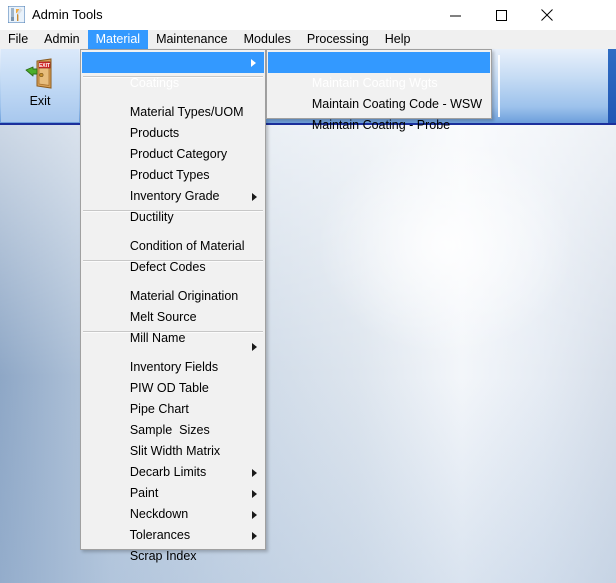 The image size is (616, 583). What do you see at coordinates (499, 86) in the screenshot?
I see `toolbar-separator` at bounding box center [499, 86].